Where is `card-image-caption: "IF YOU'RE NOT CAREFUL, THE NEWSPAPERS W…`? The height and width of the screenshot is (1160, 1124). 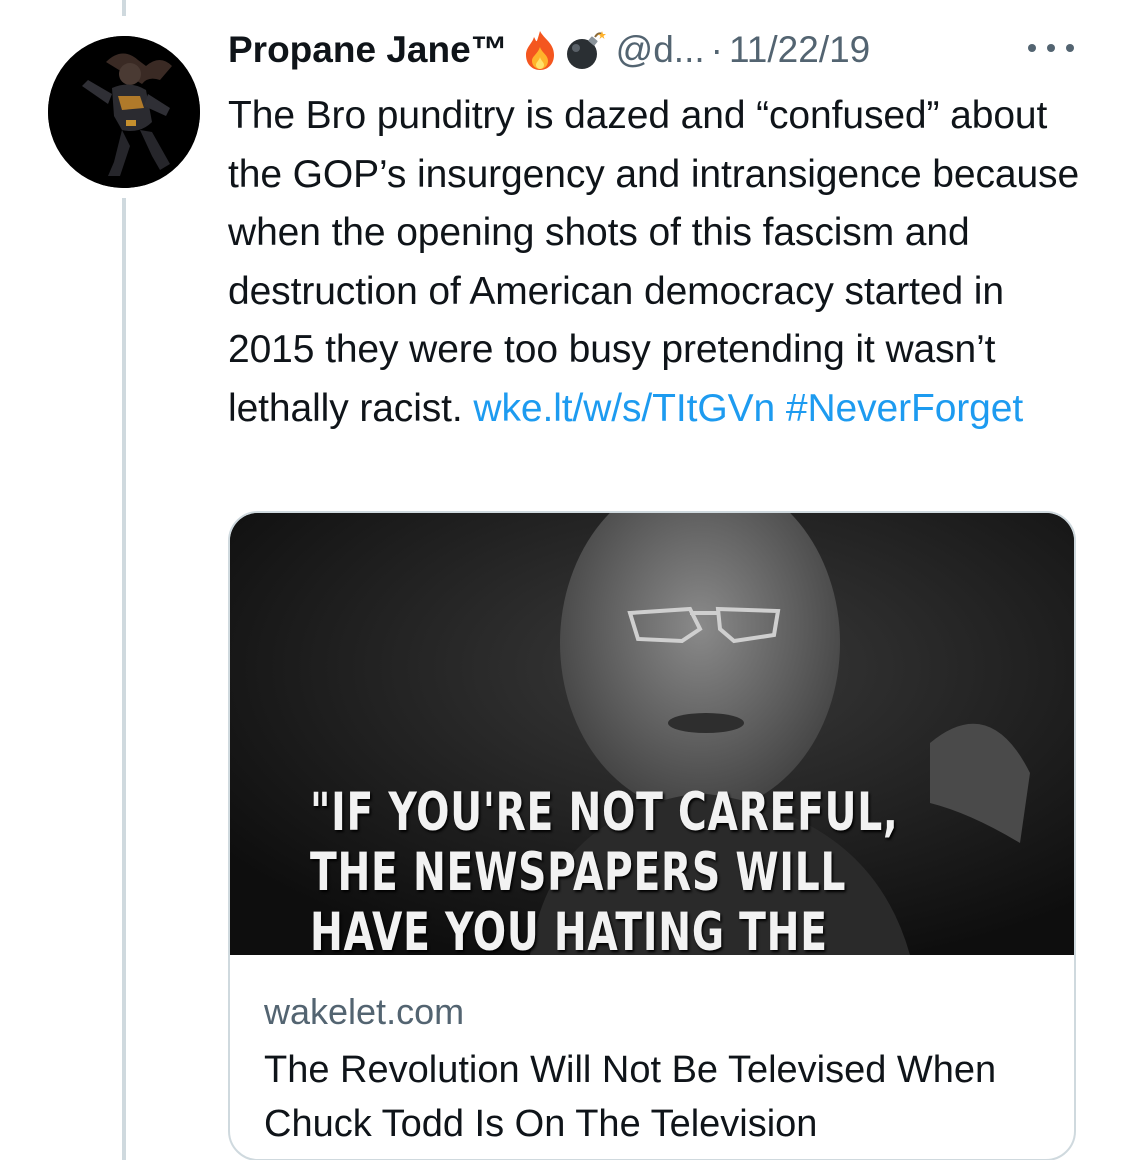
card-image-caption: "IF YOU'RE NOT CAREFUL, THE NEWSPAPERS W… is located at coordinates (604, 869).